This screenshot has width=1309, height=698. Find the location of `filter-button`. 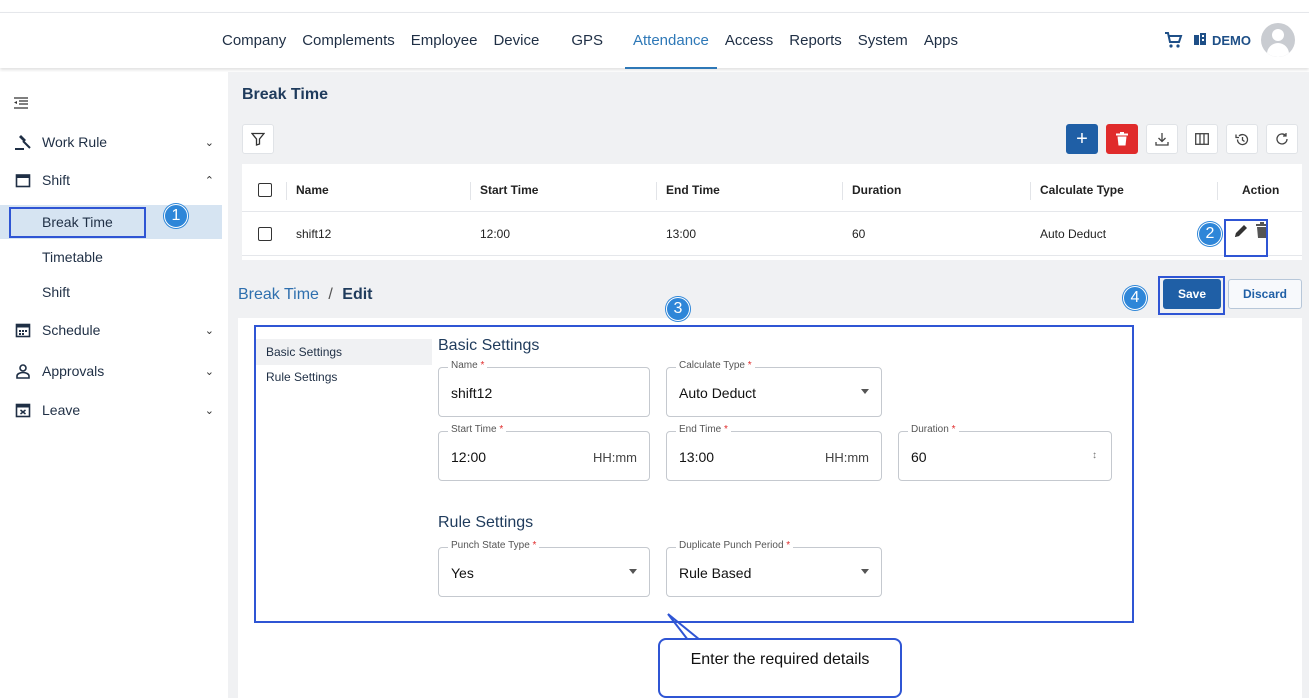

filter-button is located at coordinates (258, 139).